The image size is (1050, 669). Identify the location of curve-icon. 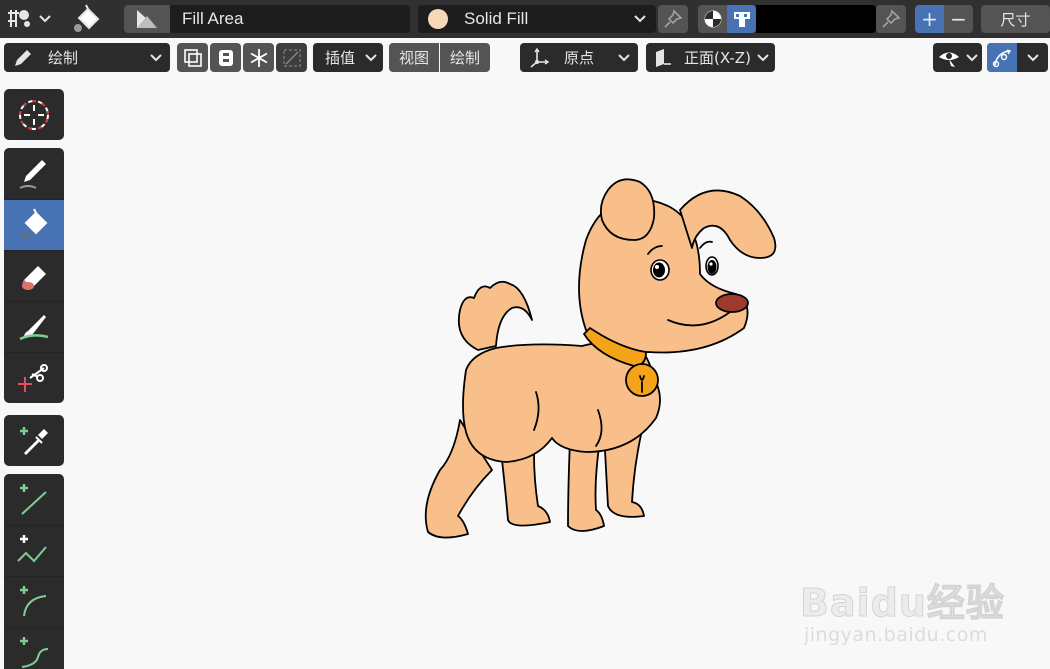
(34, 652).